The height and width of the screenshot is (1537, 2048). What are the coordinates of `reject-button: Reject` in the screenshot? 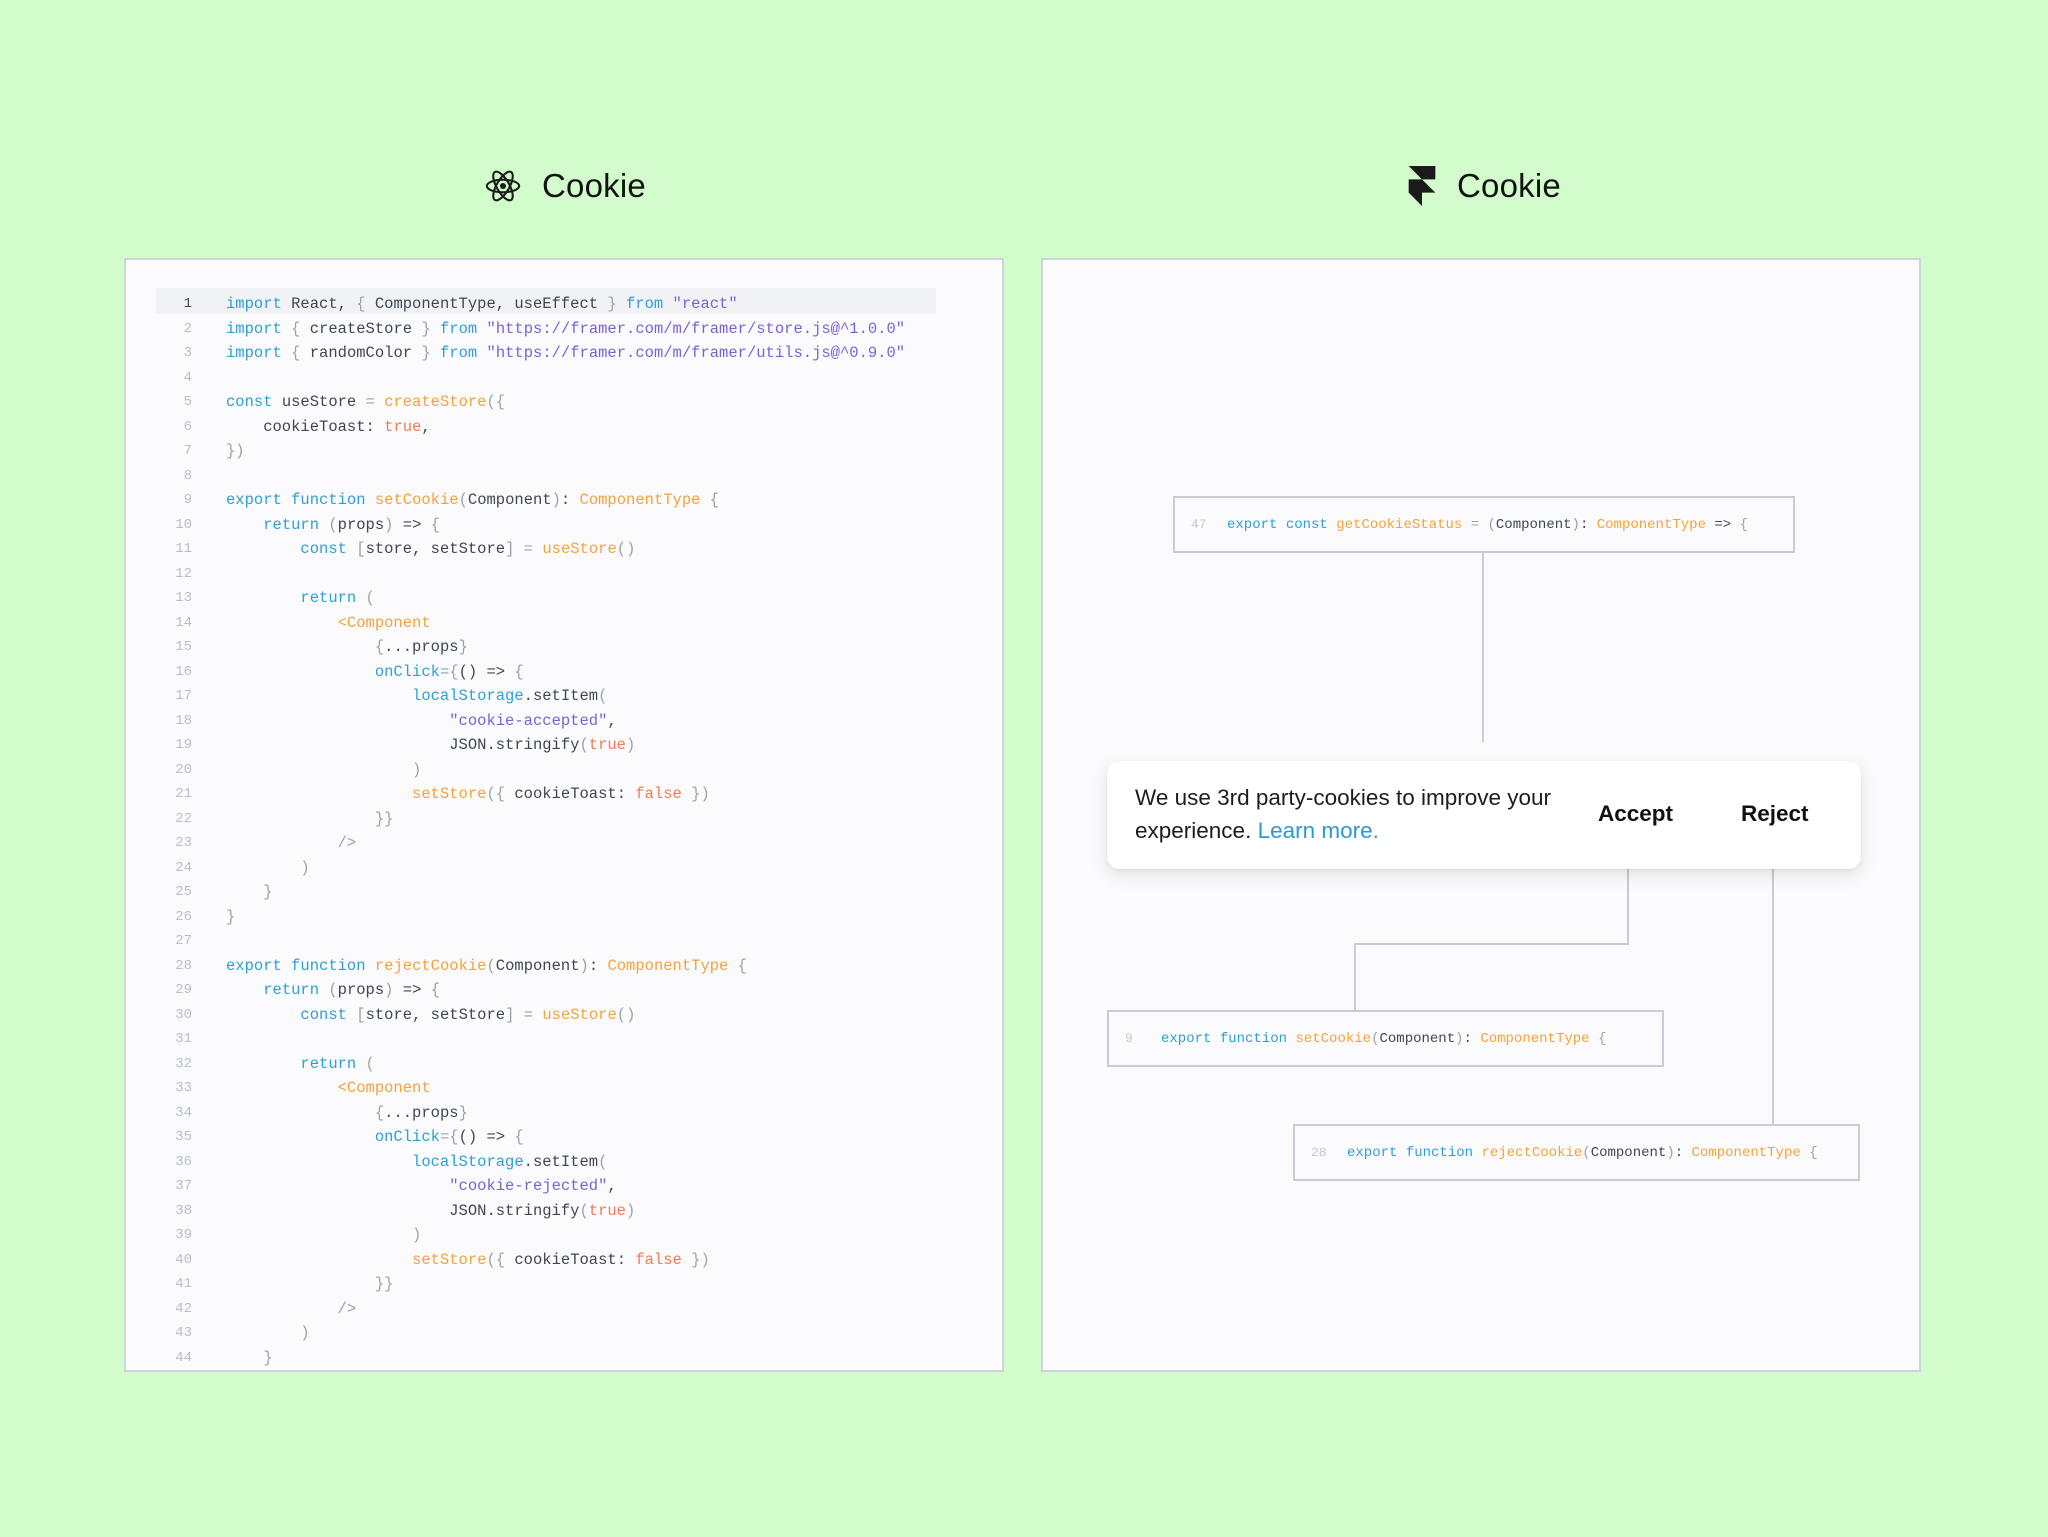 It's located at (1775, 814).